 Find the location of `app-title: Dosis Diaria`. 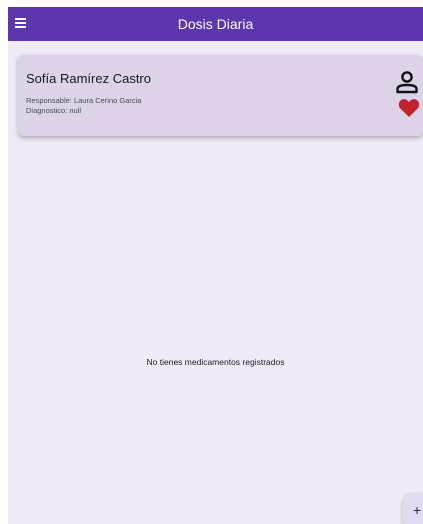

app-title: Dosis Diaria is located at coordinates (215, 24).